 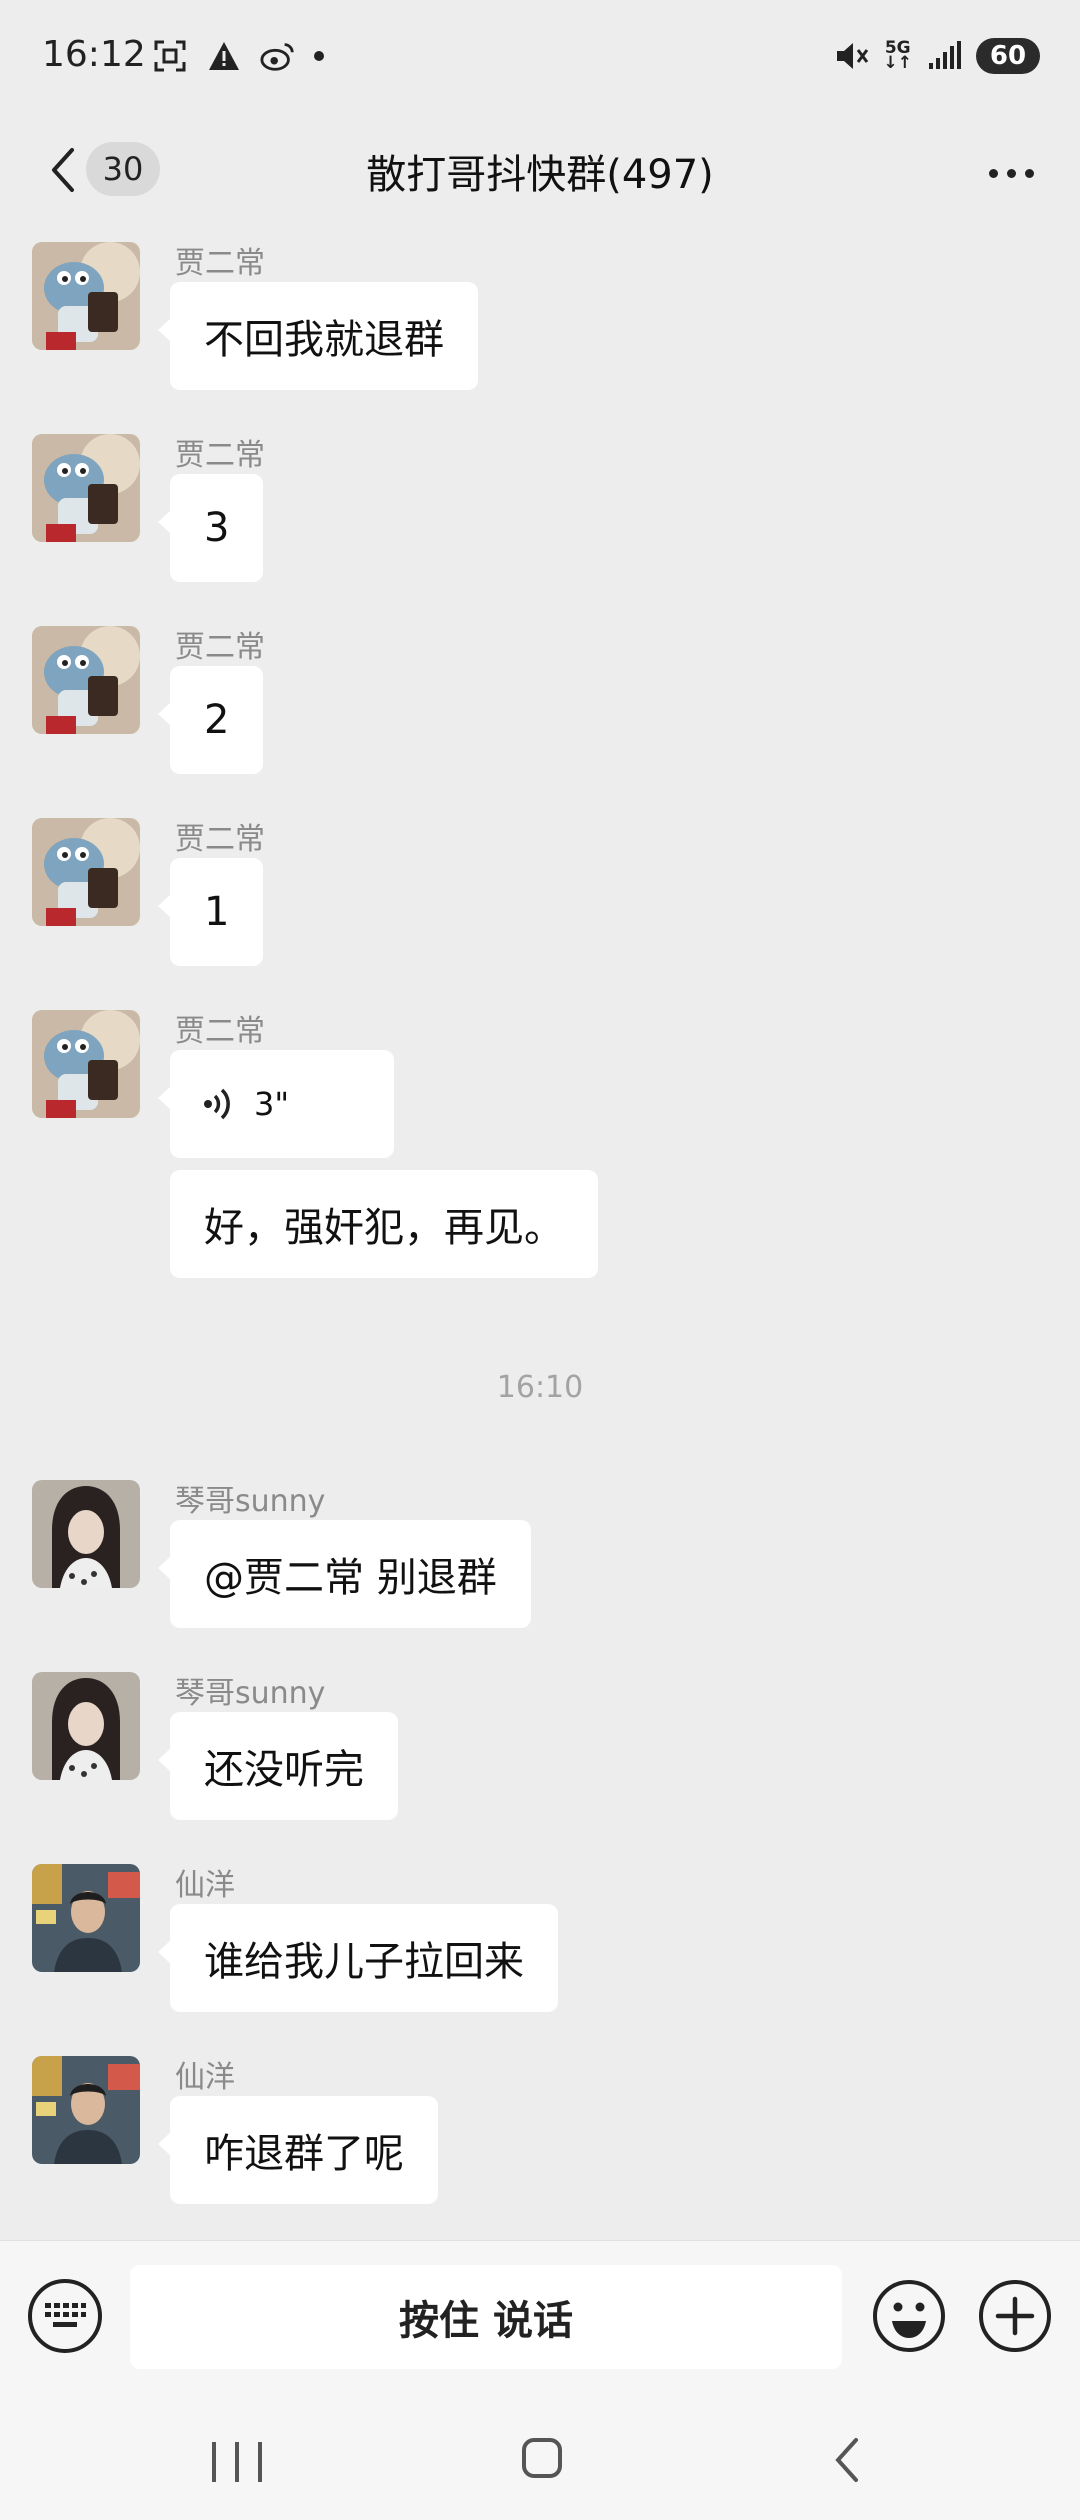 I want to click on status-time: 16:12, so click(x=94, y=54).